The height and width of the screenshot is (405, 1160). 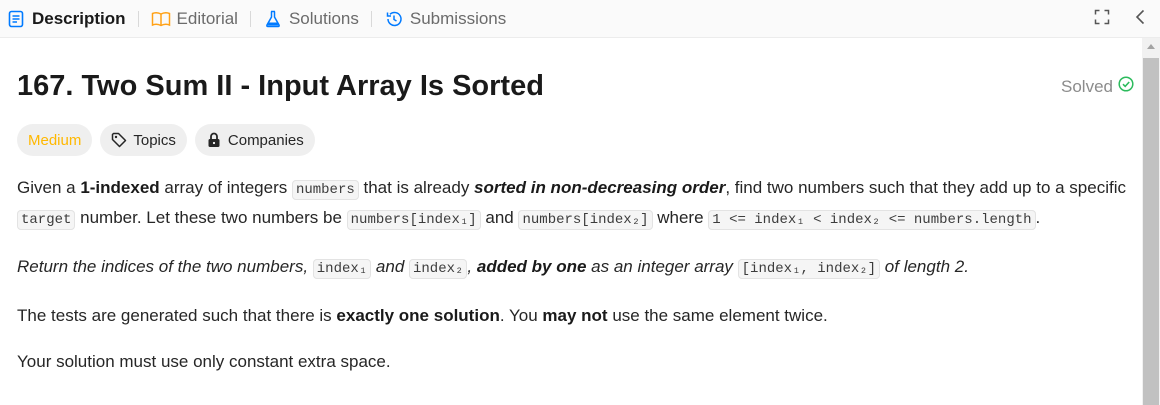 What do you see at coordinates (55, 140) in the screenshot?
I see `difficulty-badge: Medium` at bounding box center [55, 140].